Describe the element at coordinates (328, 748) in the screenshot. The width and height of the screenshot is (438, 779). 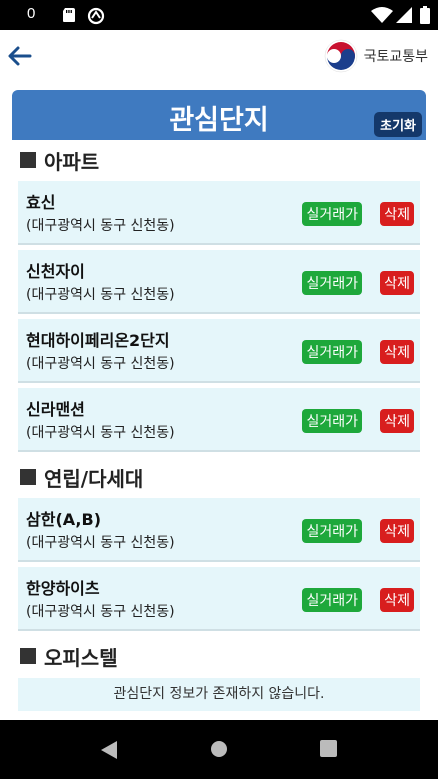
I see `nav-recents-icon` at that location.